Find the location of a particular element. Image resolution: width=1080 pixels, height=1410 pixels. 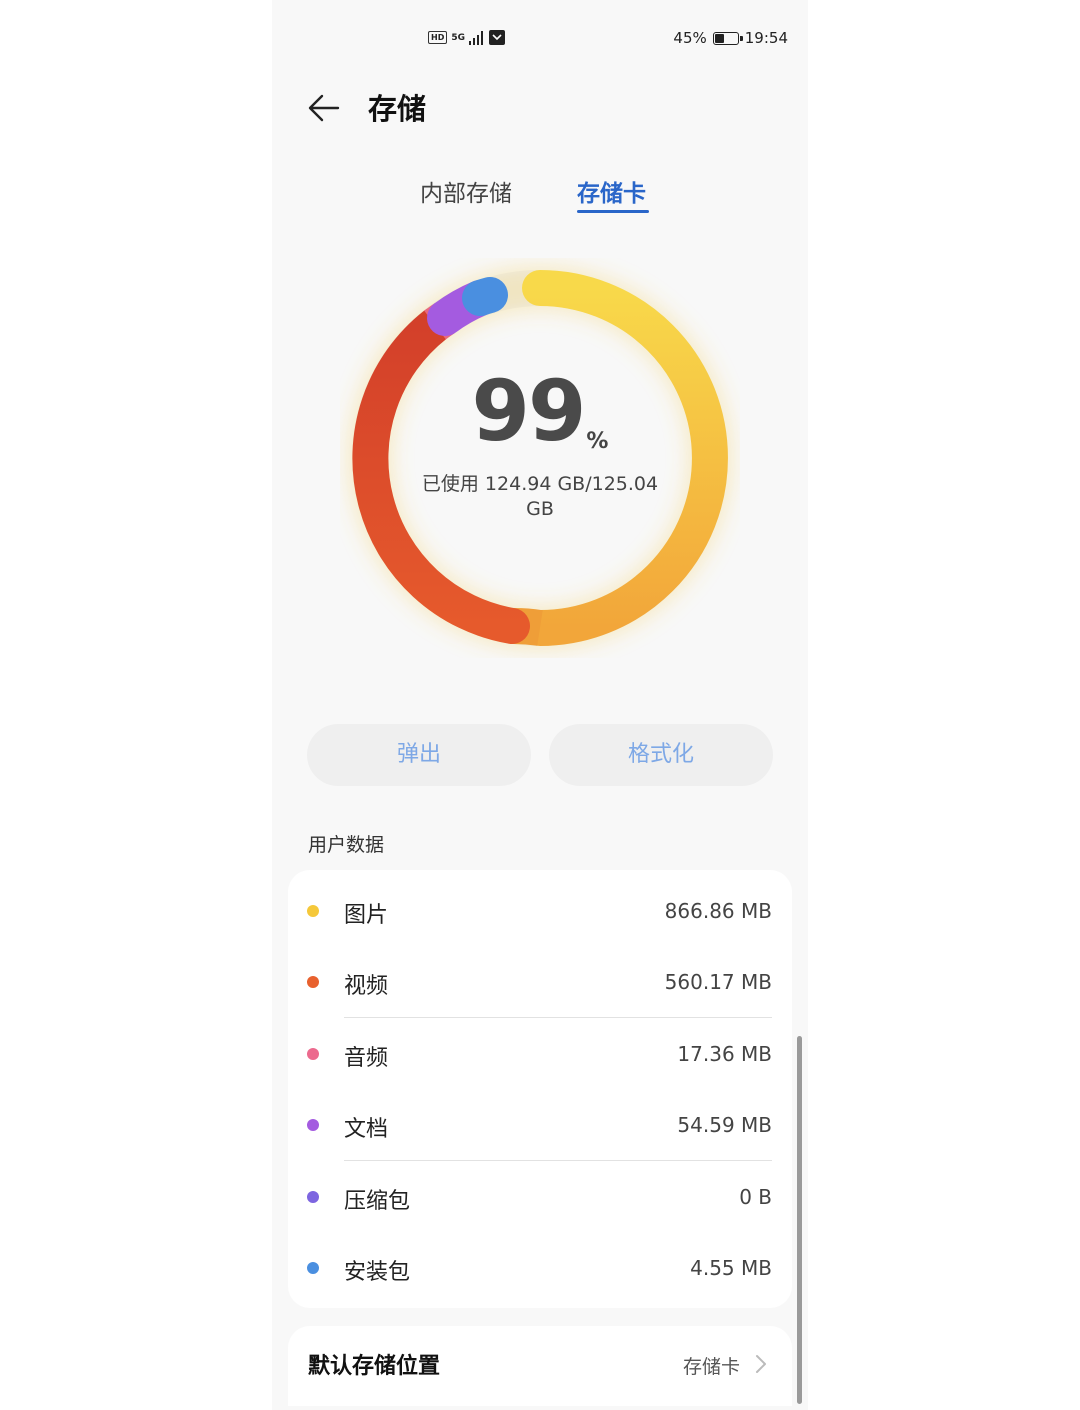

default-storage-label: 默认存储位置 is located at coordinates (374, 1366).